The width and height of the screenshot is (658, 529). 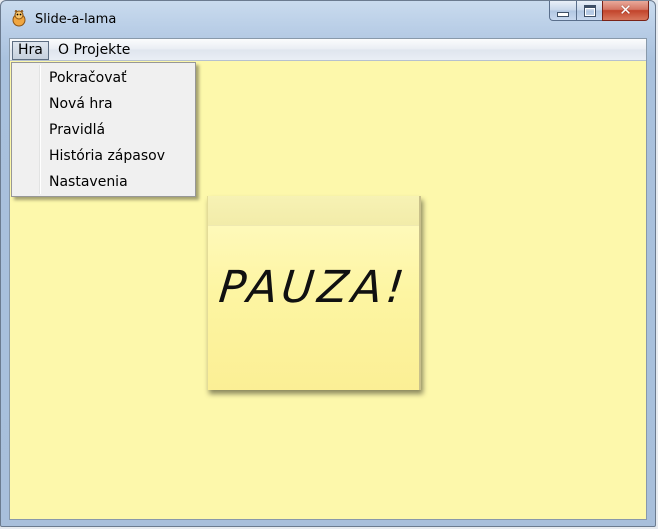 What do you see at coordinates (103, 78) in the screenshot?
I see `menu-item-pokracovat: Pokračovať` at bounding box center [103, 78].